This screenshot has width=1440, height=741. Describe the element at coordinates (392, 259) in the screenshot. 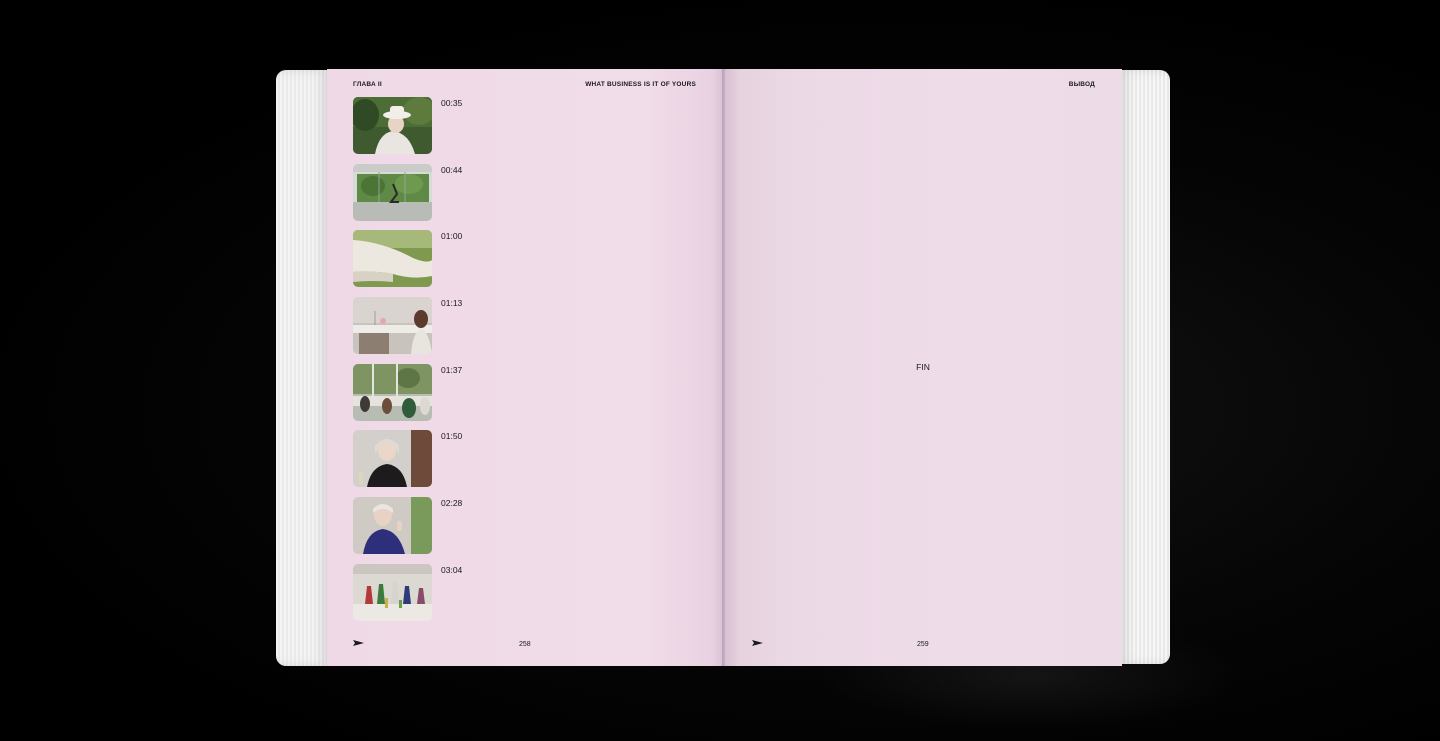

I see `thumb-white-sleeve-icon` at that location.